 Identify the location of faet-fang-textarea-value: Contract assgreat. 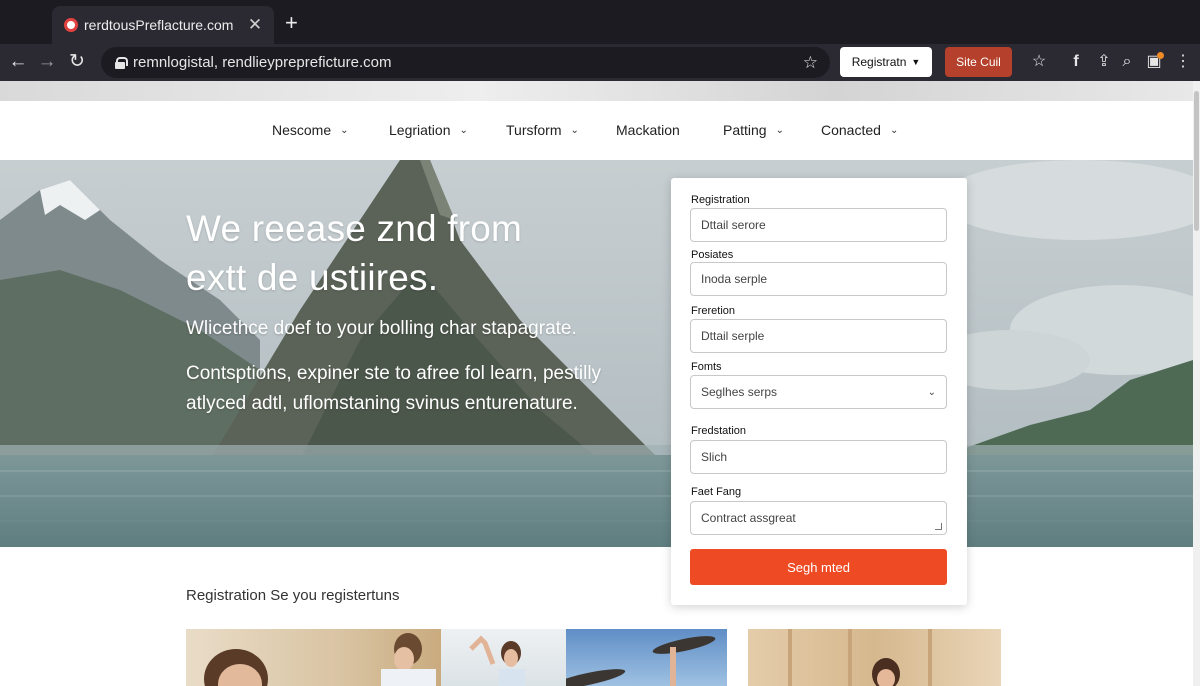
(748, 518).